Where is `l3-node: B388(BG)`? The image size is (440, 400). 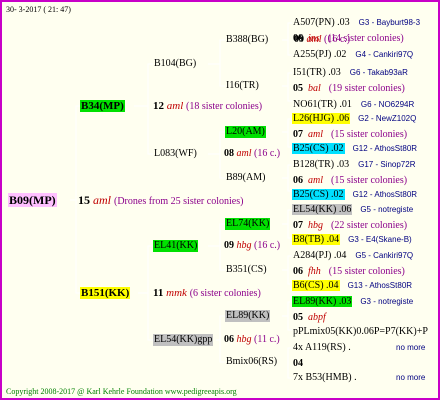
l3-node: B388(BG) is located at coordinates (247, 40).